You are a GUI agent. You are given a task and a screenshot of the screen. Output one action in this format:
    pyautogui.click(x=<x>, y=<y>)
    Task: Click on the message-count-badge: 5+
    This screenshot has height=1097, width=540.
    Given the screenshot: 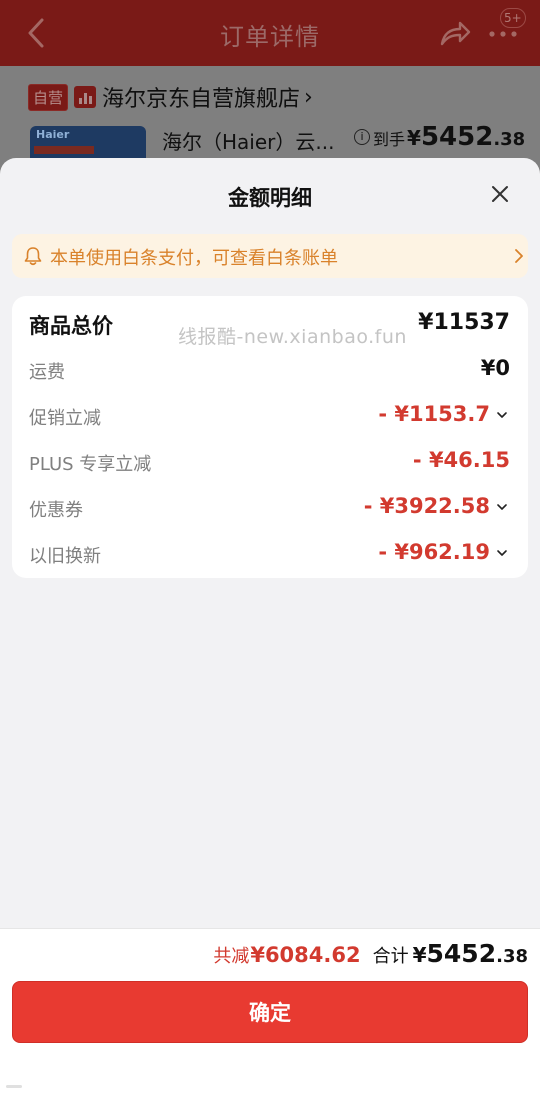 What is the action you would take?
    pyautogui.click(x=513, y=18)
    